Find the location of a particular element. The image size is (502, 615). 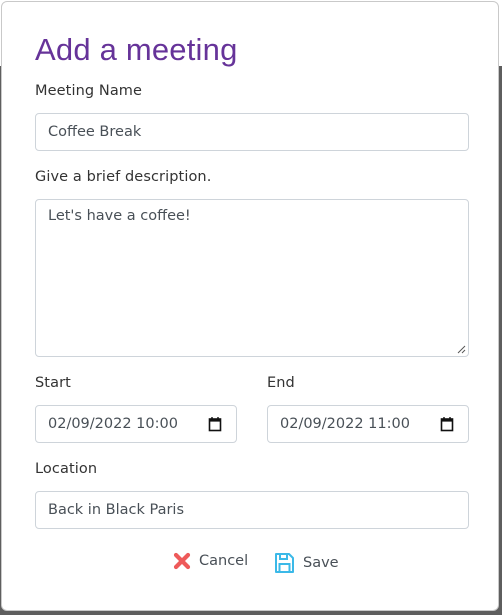

cancel-label: Cancel is located at coordinates (224, 561).